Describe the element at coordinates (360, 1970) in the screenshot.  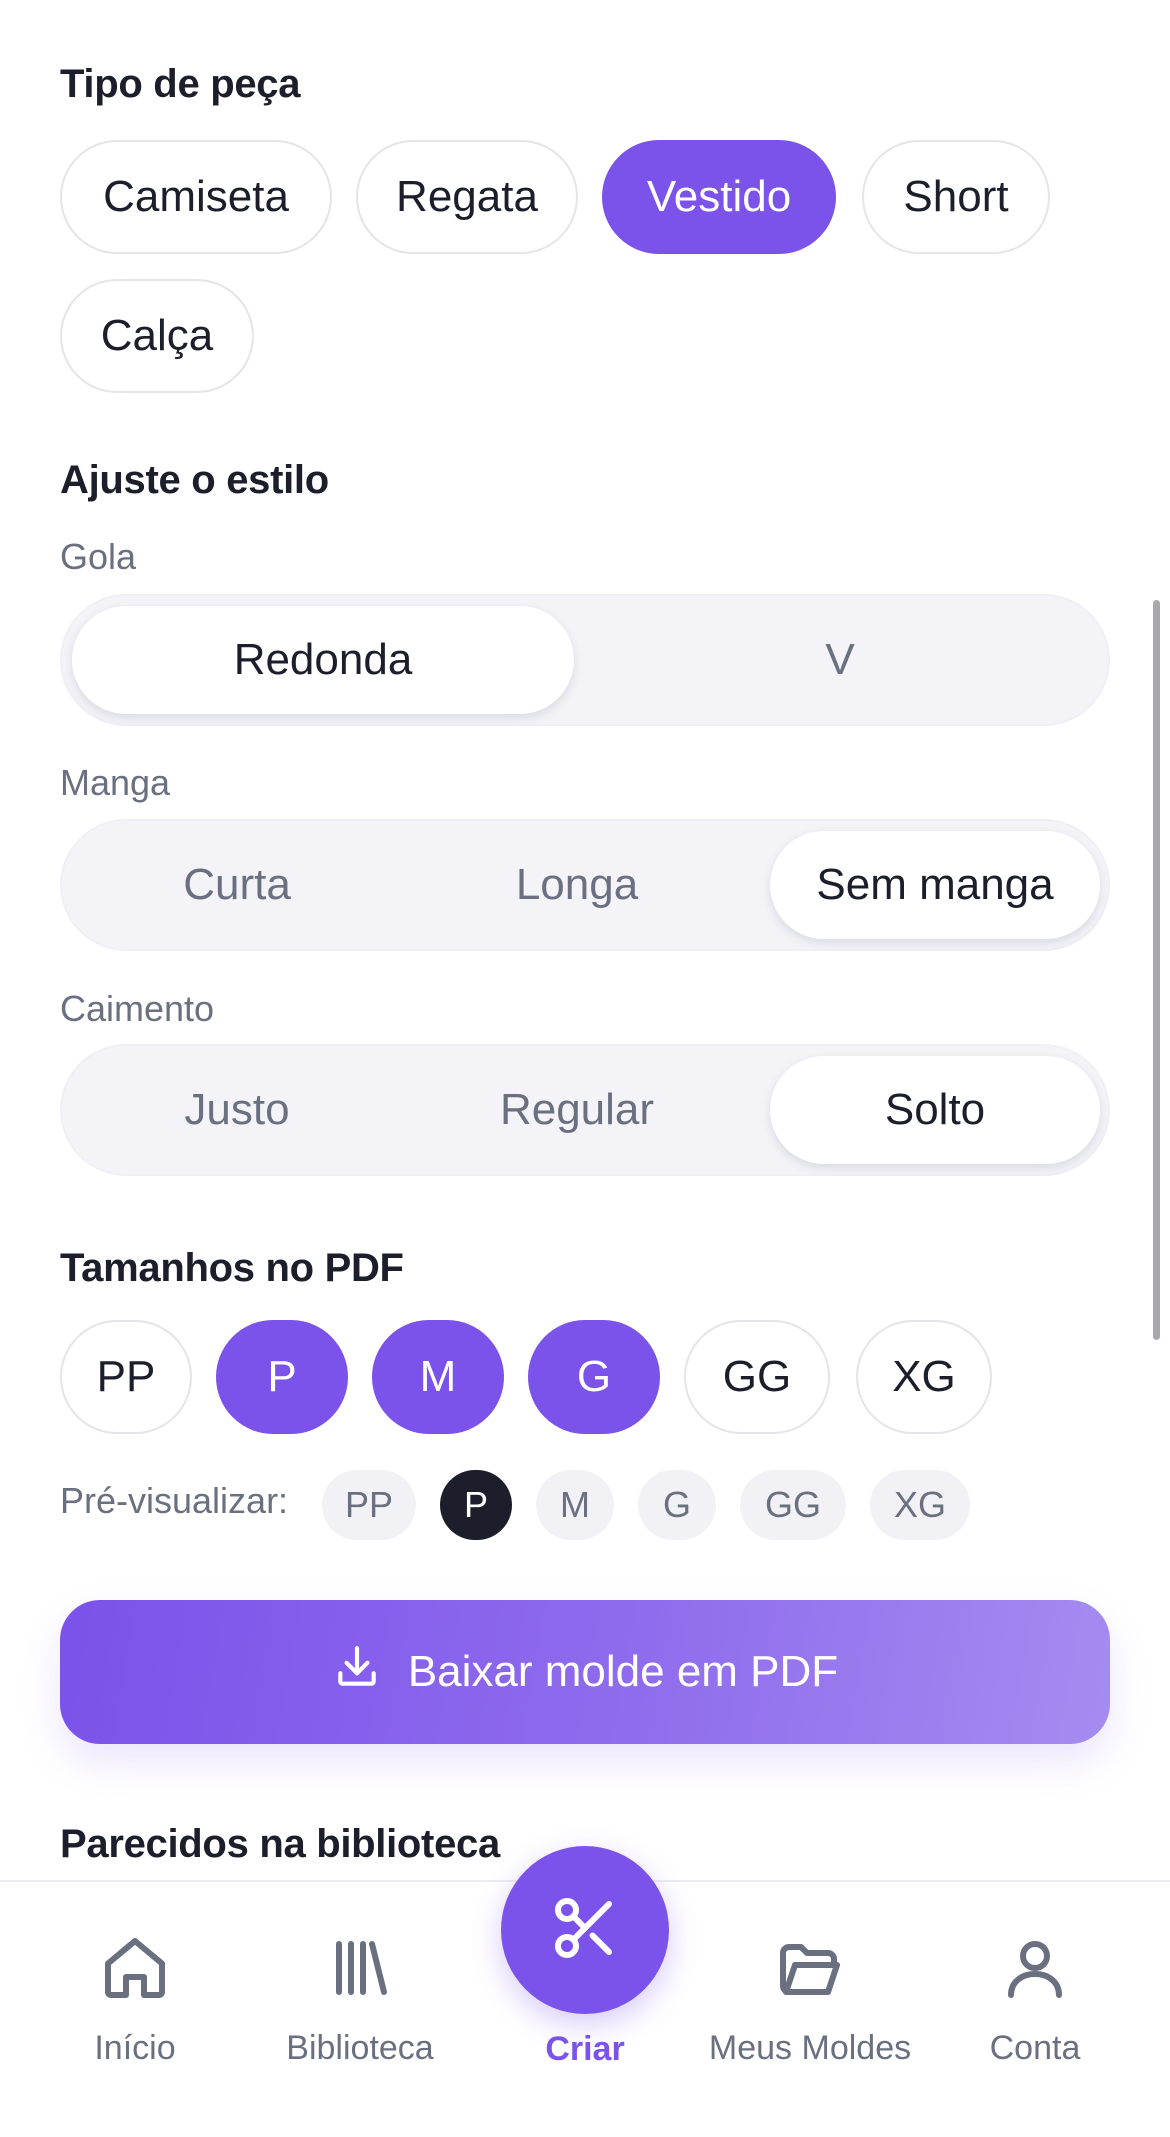
I see `library-icon` at that location.